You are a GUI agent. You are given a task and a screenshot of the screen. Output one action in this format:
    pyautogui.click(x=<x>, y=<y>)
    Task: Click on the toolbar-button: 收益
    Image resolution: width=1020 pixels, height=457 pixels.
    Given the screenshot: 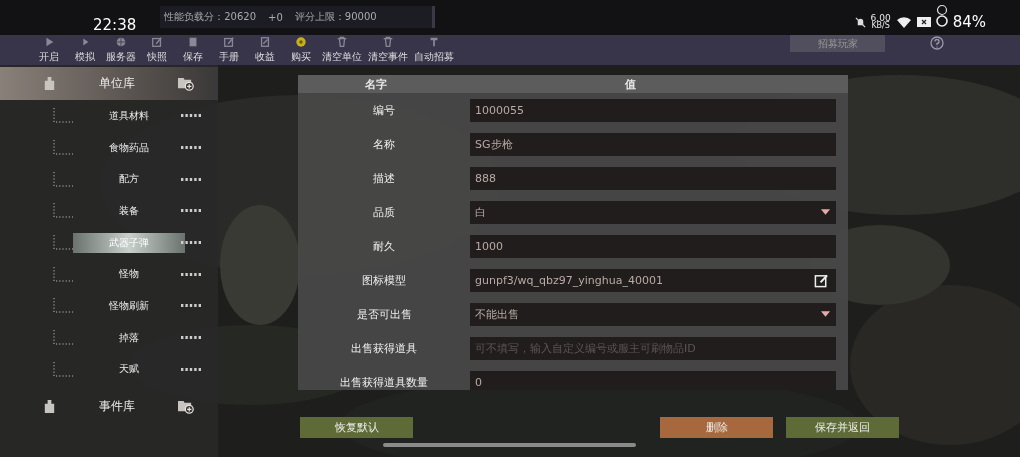 What is the action you would take?
    pyautogui.click(x=265, y=50)
    